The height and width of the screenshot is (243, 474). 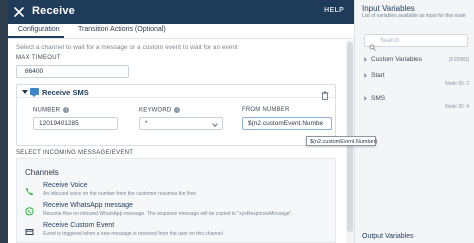 What do you see at coordinates (75, 153) in the screenshot?
I see `select-incoming-label: SELECT INCOMING MESSAGE/EVENT` at bounding box center [75, 153].